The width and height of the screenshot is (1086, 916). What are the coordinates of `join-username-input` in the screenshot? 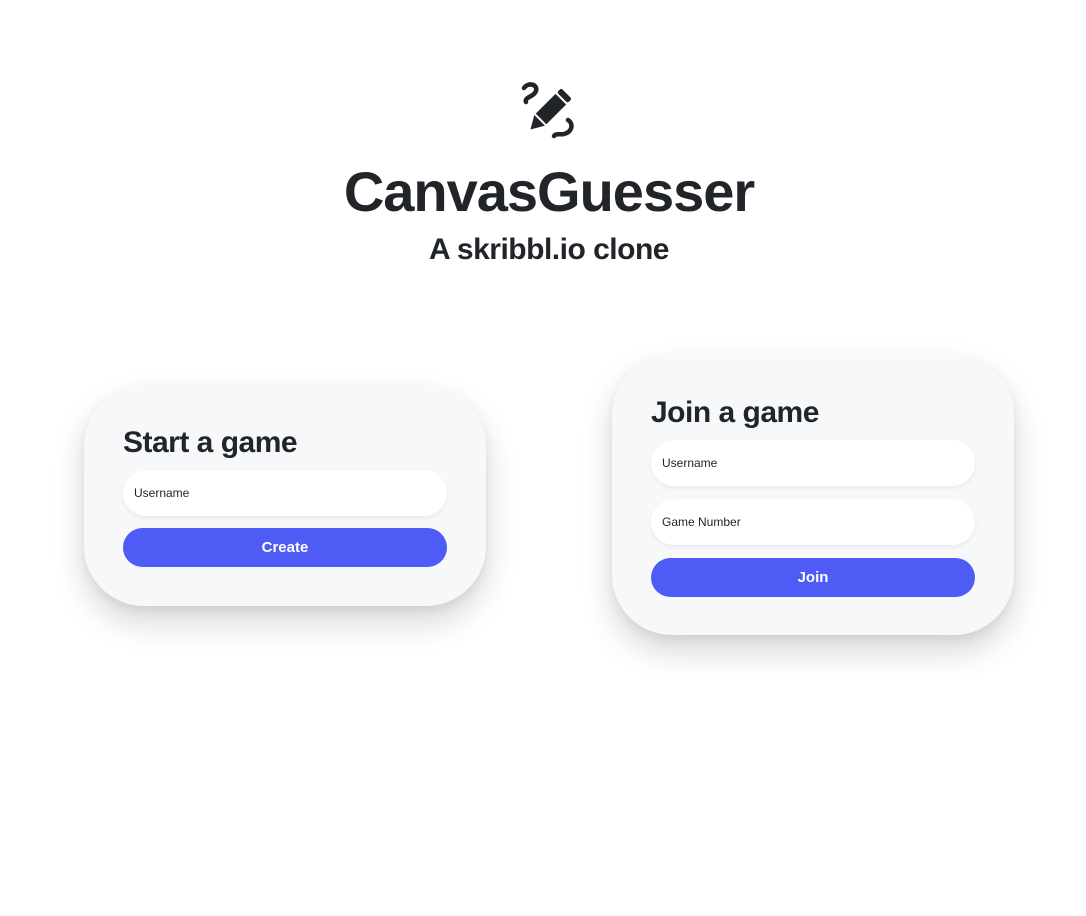 It's located at (813, 463).